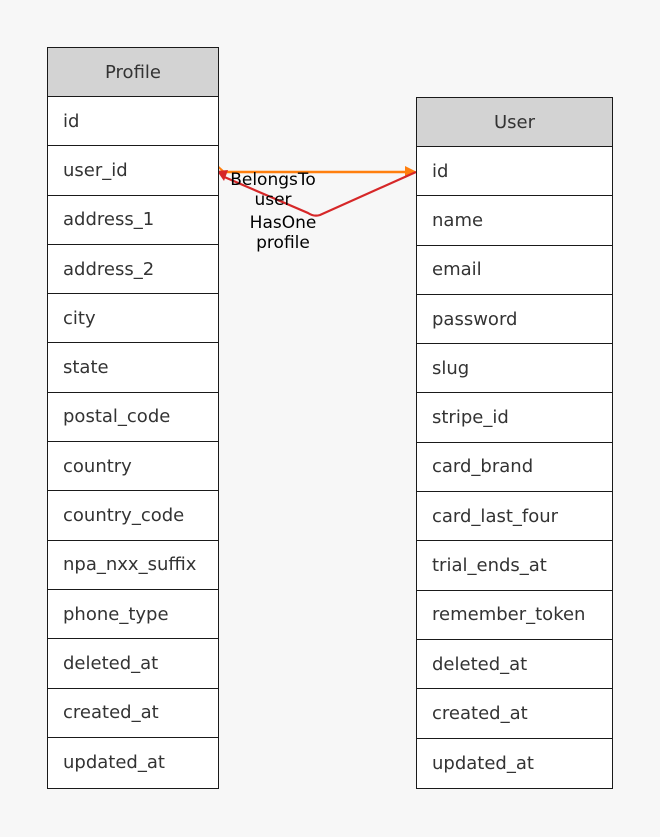 The width and height of the screenshot is (660, 837). What do you see at coordinates (133, 615) in the screenshot?
I see `profile-field-phone-type: phone_type` at bounding box center [133, 615].